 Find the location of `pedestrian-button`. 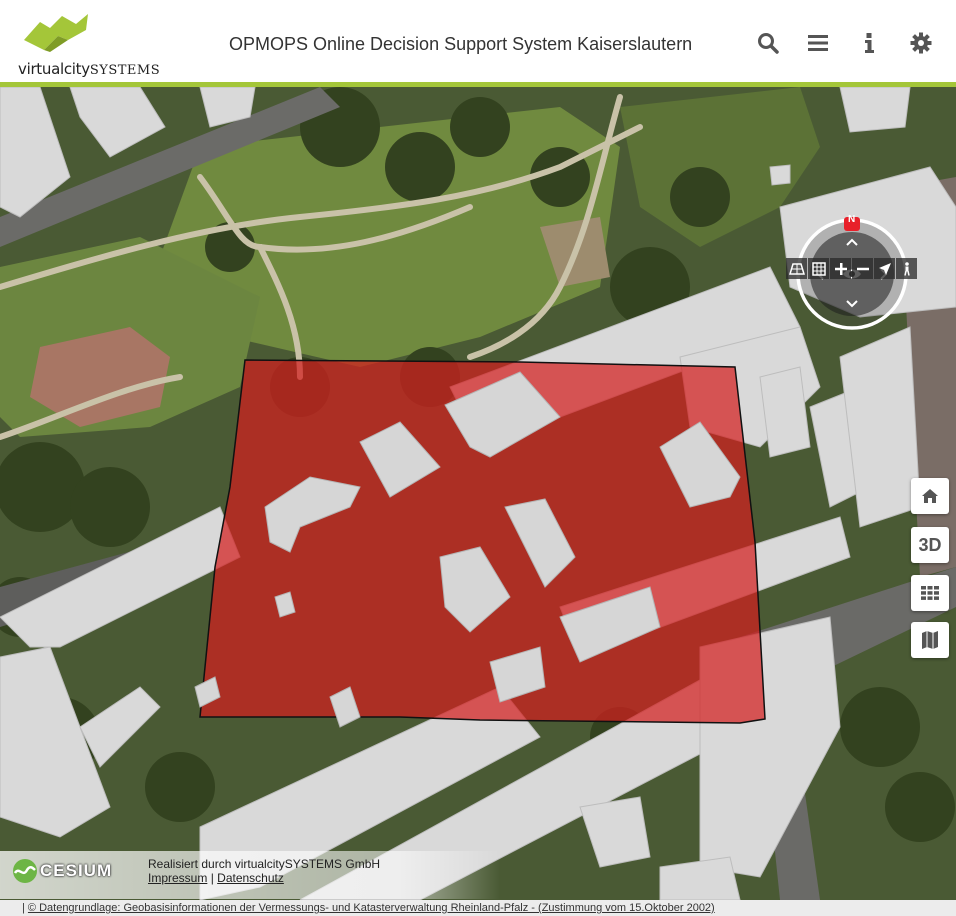

pedestrian-button is located at coordinates (906, 268).